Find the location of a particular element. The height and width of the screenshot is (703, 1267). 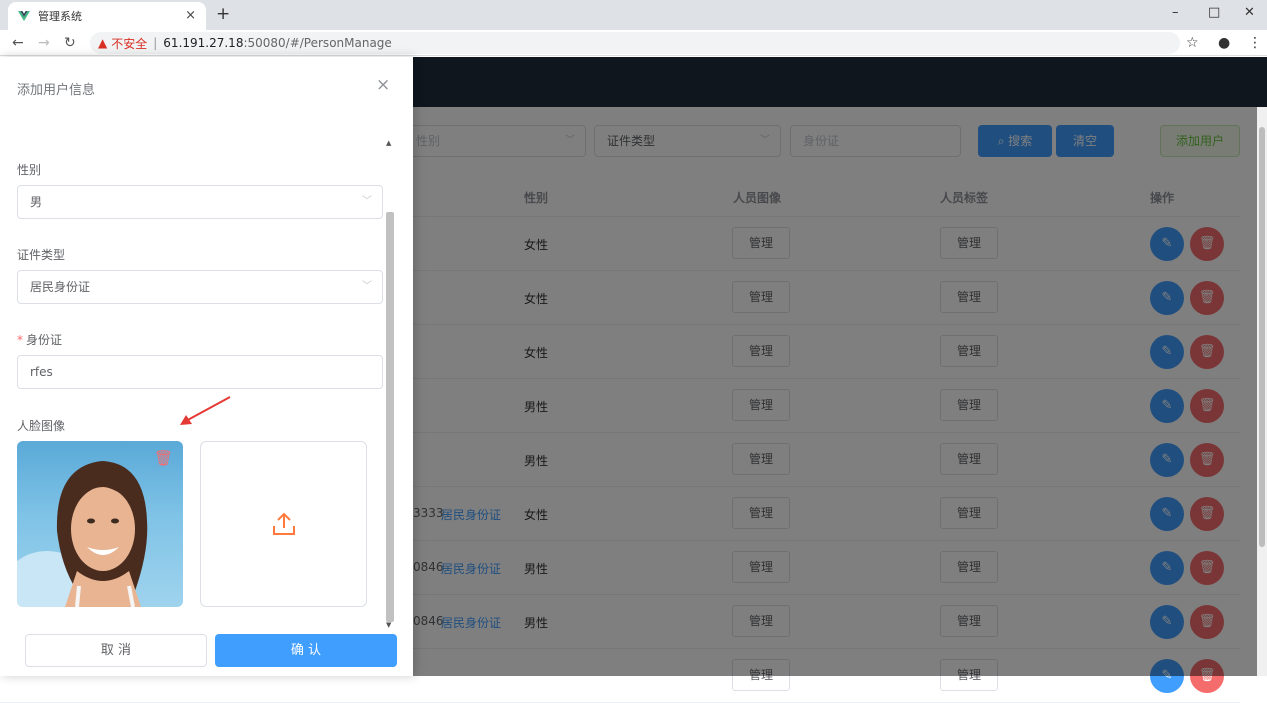

gender-label: 性别 is located at coordinates (29, 170).